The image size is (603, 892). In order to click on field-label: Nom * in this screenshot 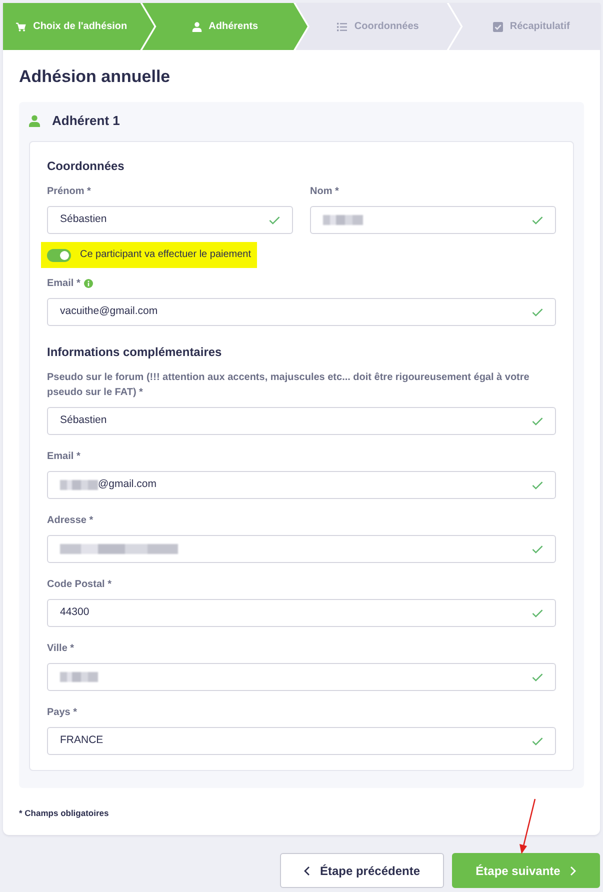, I will do `click(324, 192)`.